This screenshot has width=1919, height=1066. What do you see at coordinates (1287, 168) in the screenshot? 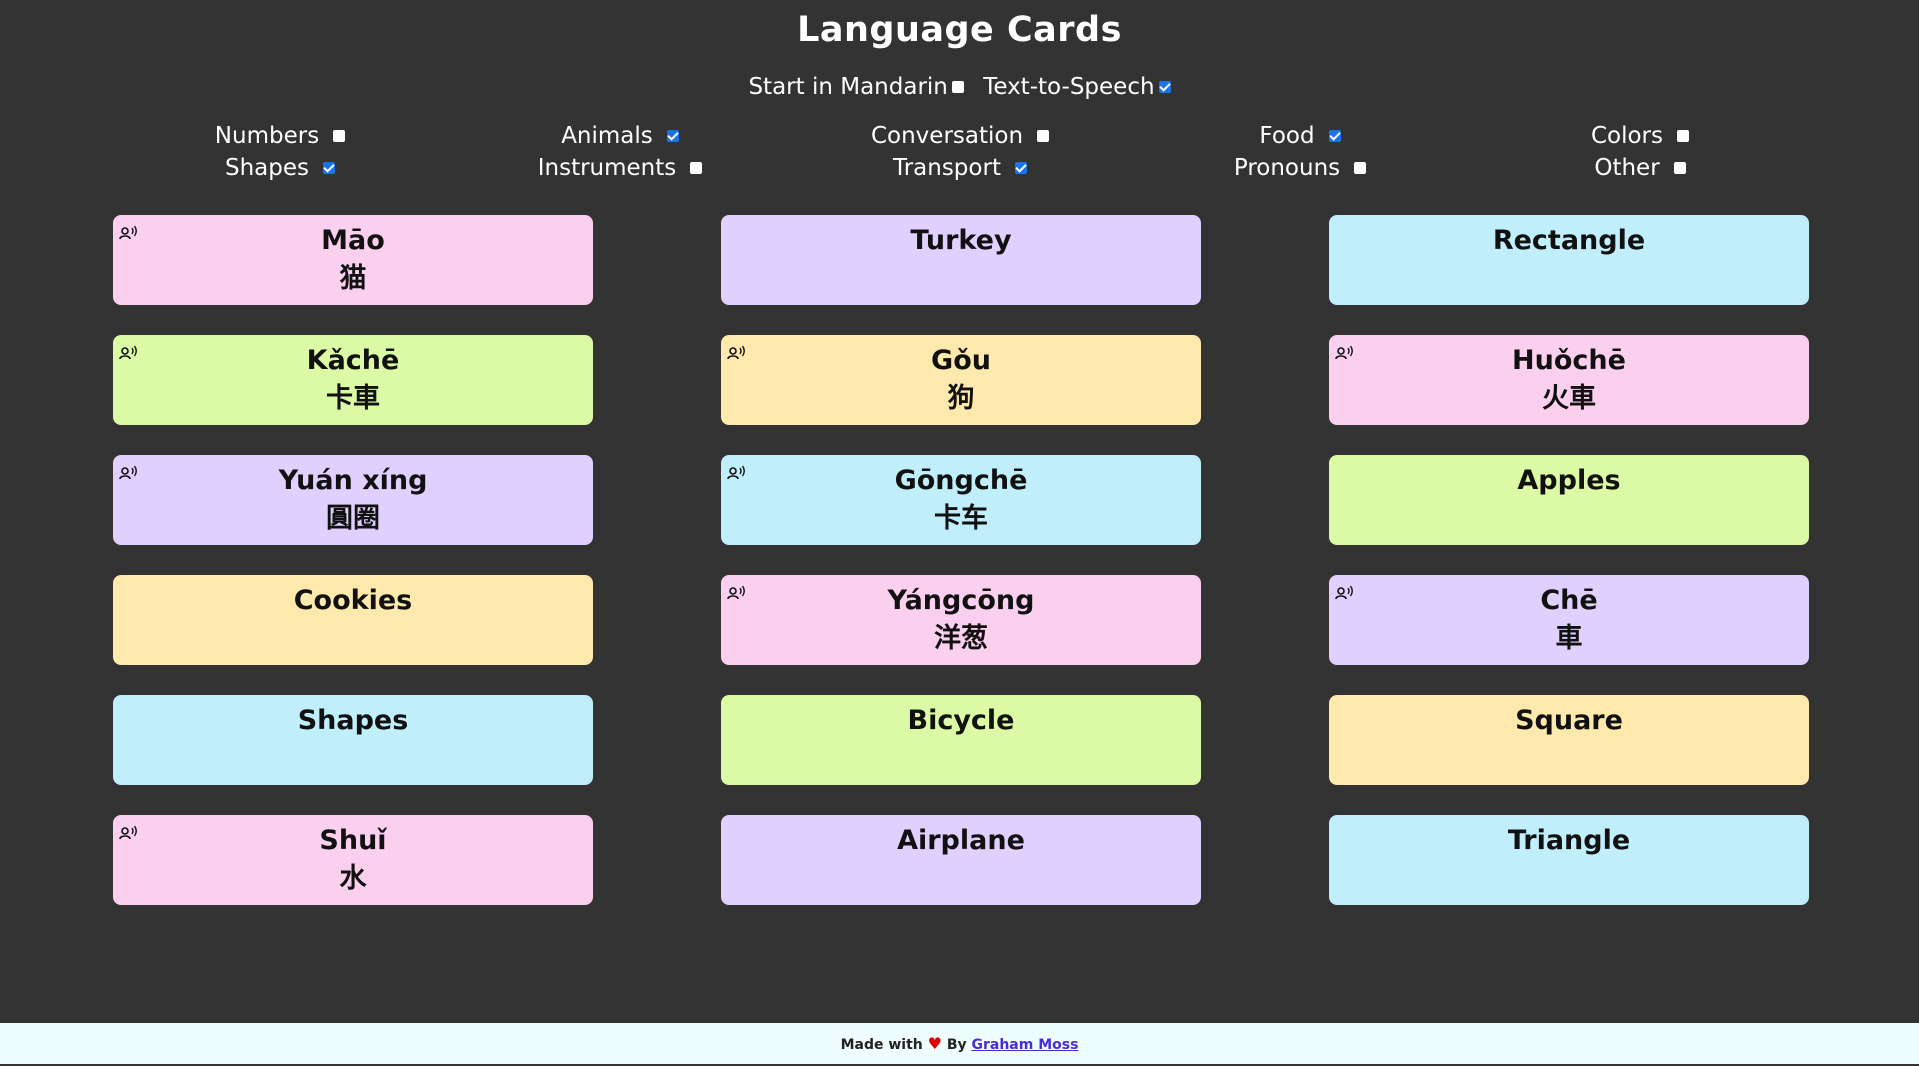
I see `category-label: Pronouns` at bounding box center [1287, 168].